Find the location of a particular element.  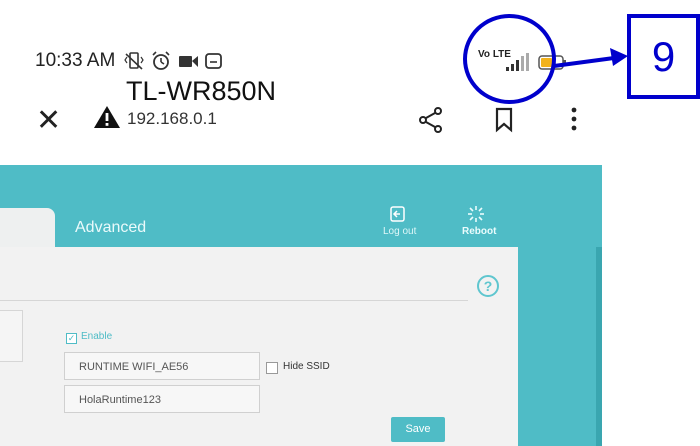

more-icon is located at coordinates (574, 120).